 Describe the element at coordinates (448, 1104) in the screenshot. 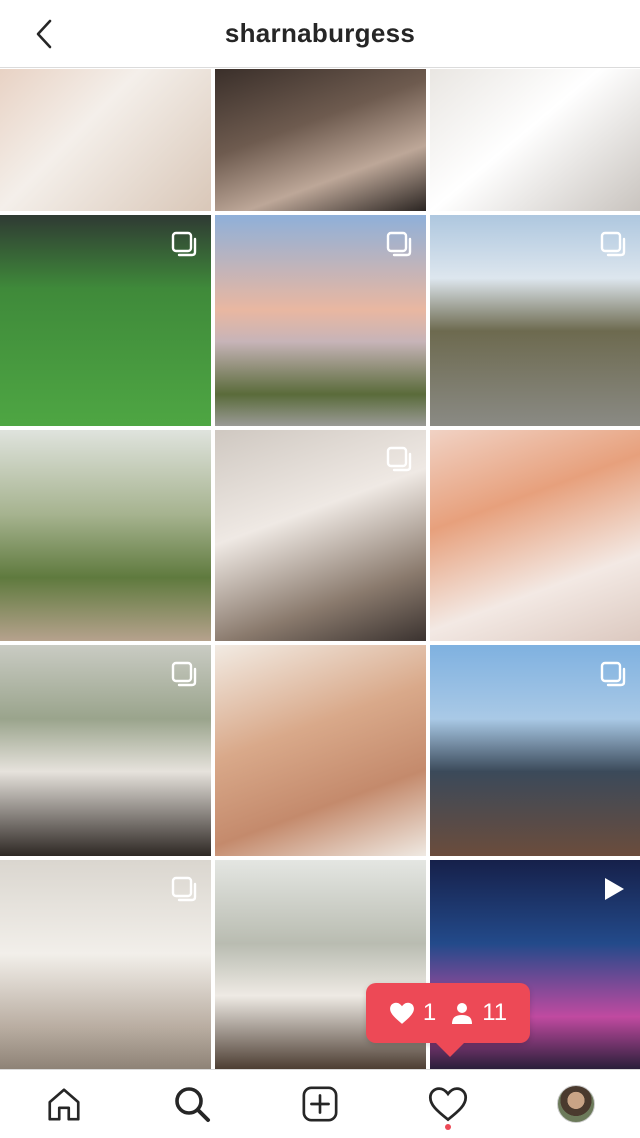

I see `activity-heart-icon` at that location.